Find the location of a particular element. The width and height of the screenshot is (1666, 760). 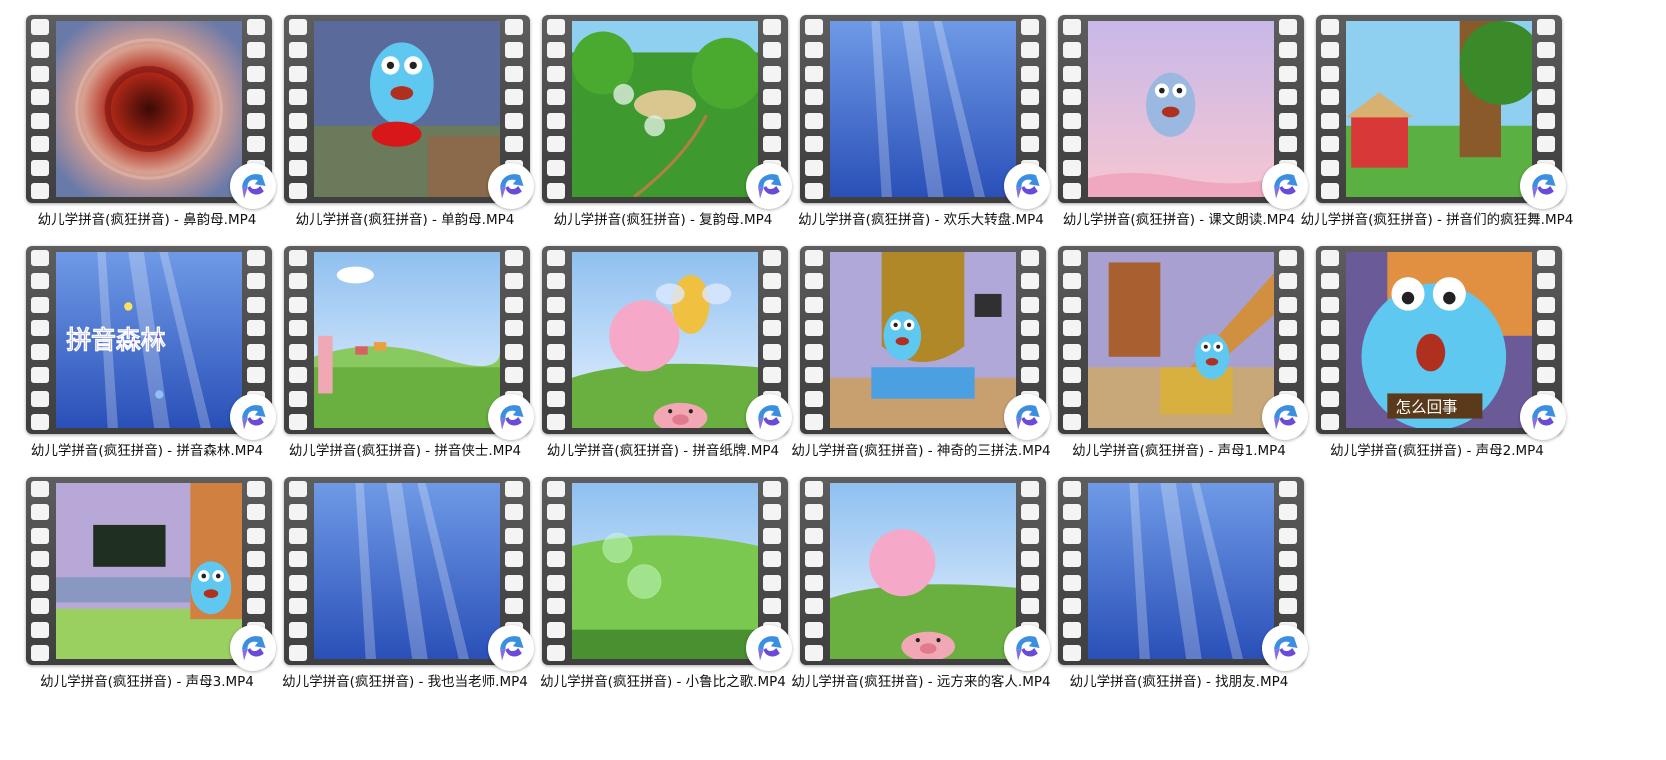

file-item: 幼儿学拼音(疯狂拼音) - 鼻韵母.MP4 is located at coordinates (149, 130).